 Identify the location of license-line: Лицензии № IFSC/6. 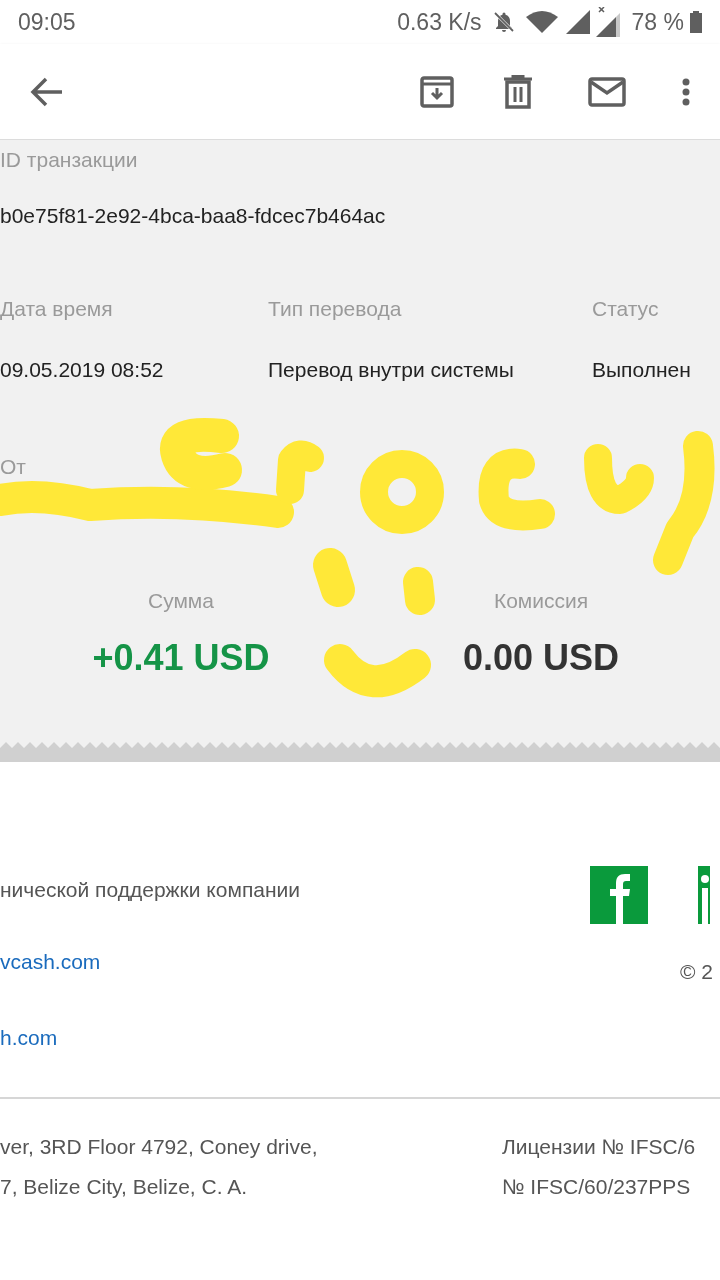
(599, 1147).